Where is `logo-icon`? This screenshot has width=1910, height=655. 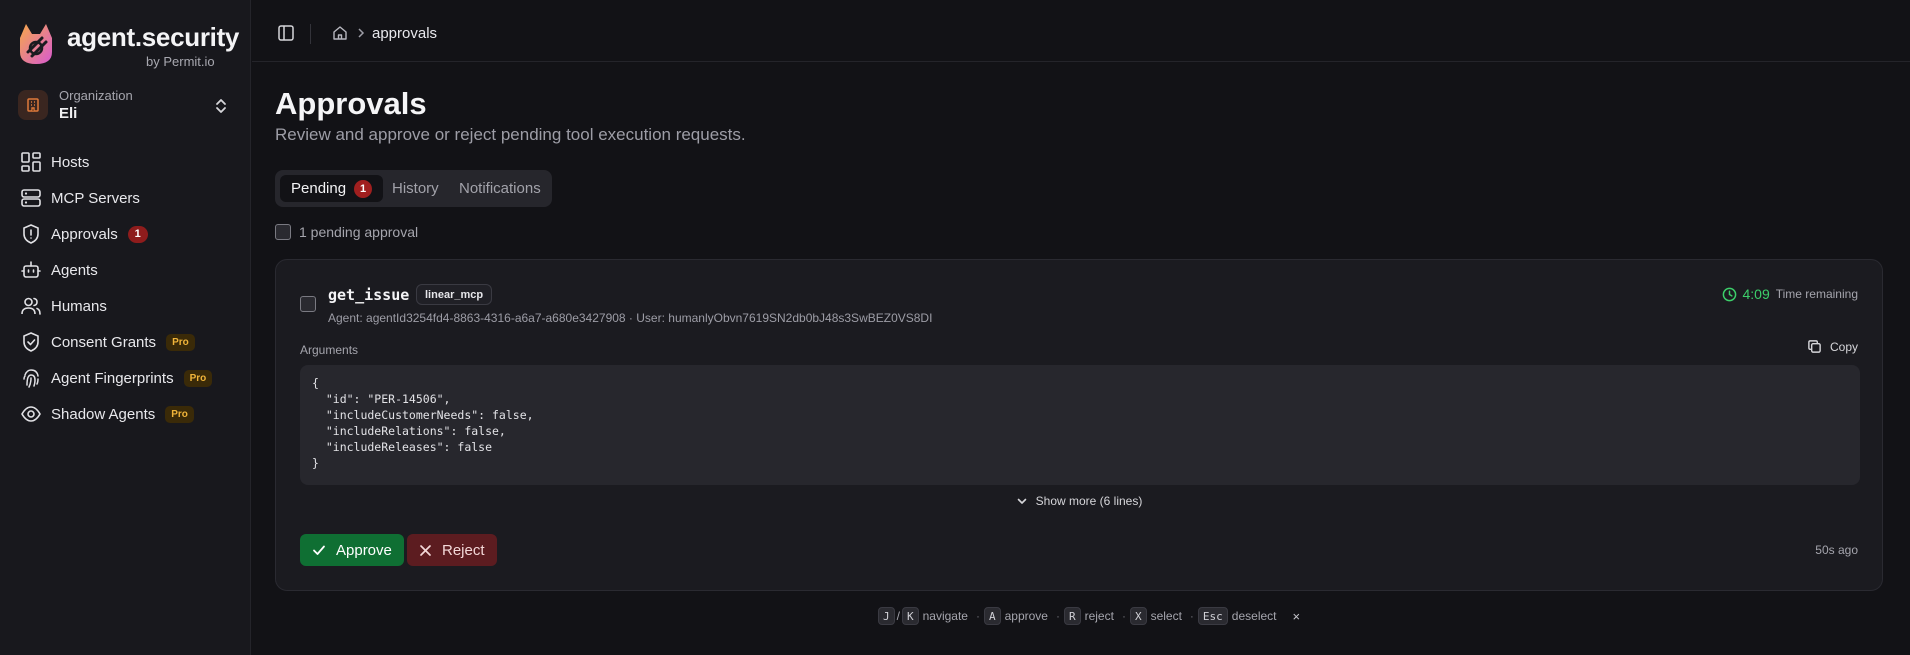
logo-icon is located at coordinates (36, 44).